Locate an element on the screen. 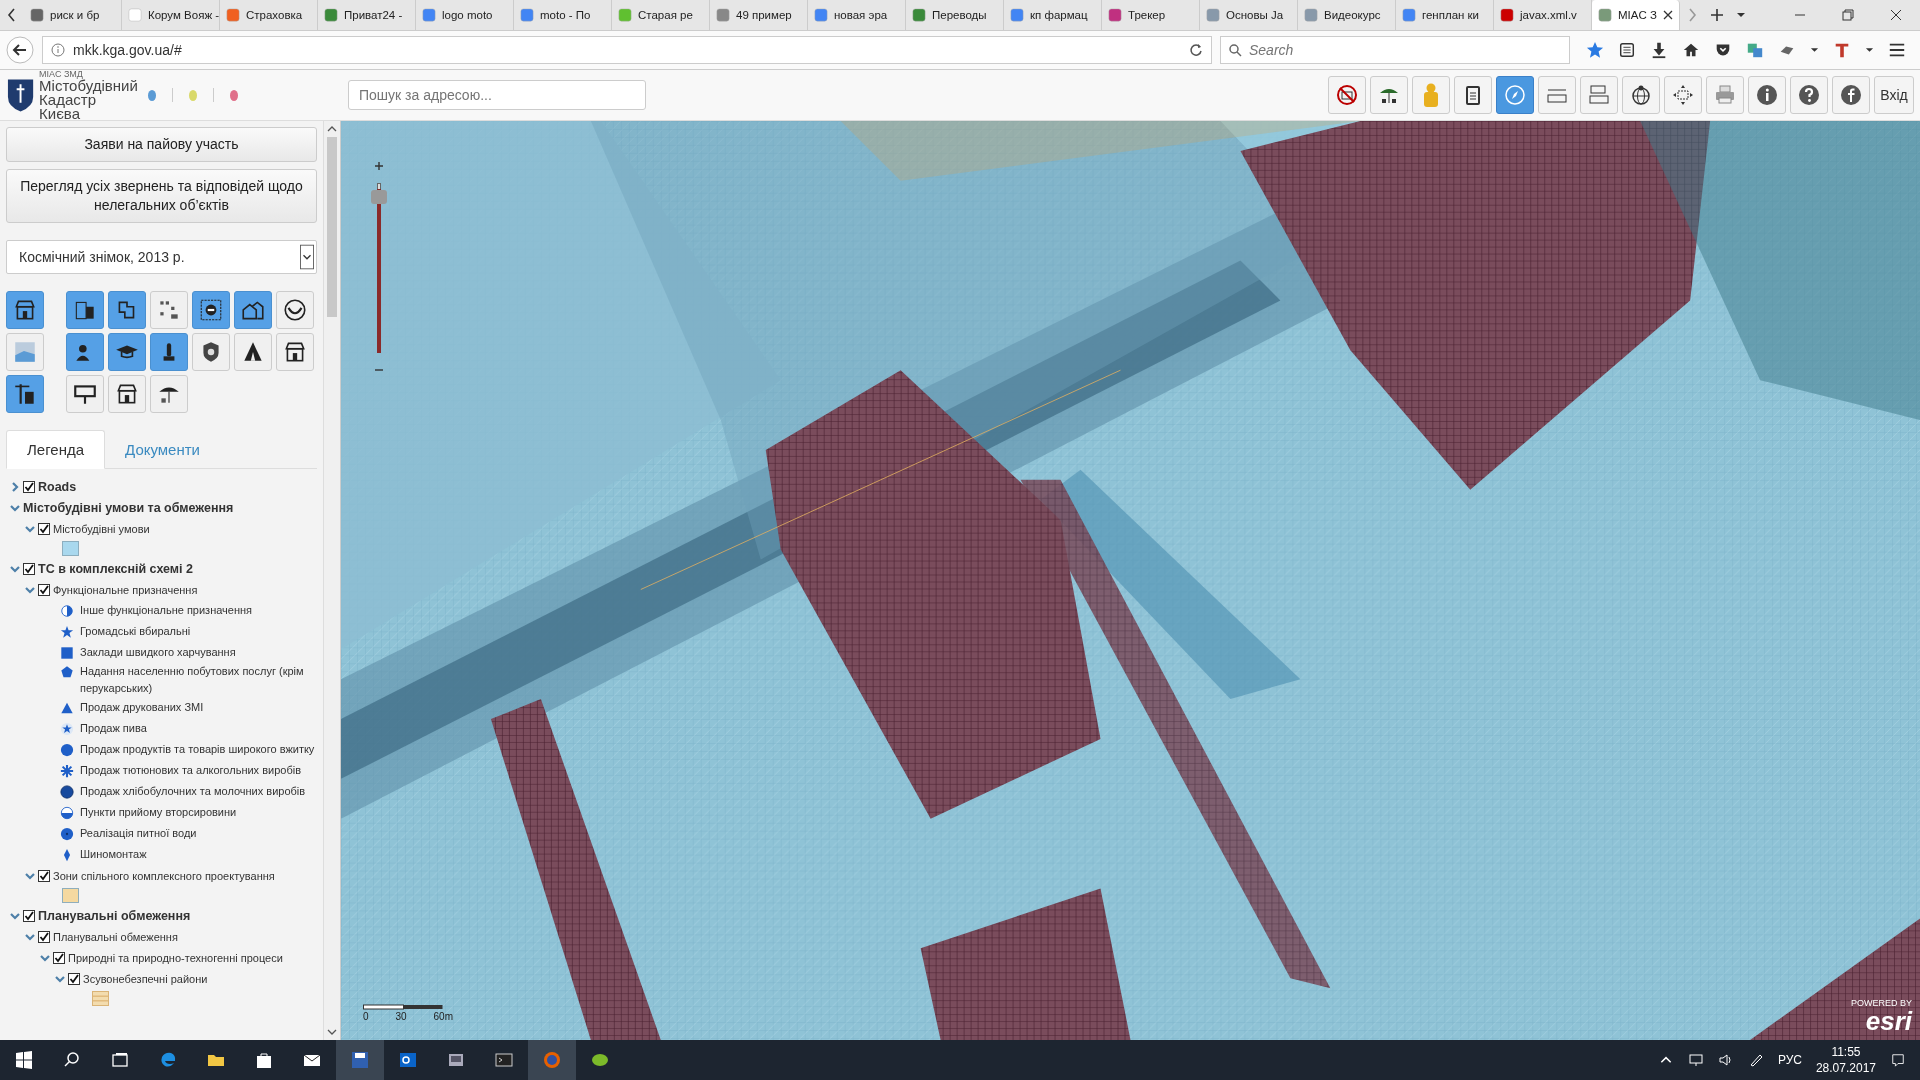 Image resolution: width=1920 pixels, height=1080 pixels. reload-icon is located at coordinates (1196, 50).